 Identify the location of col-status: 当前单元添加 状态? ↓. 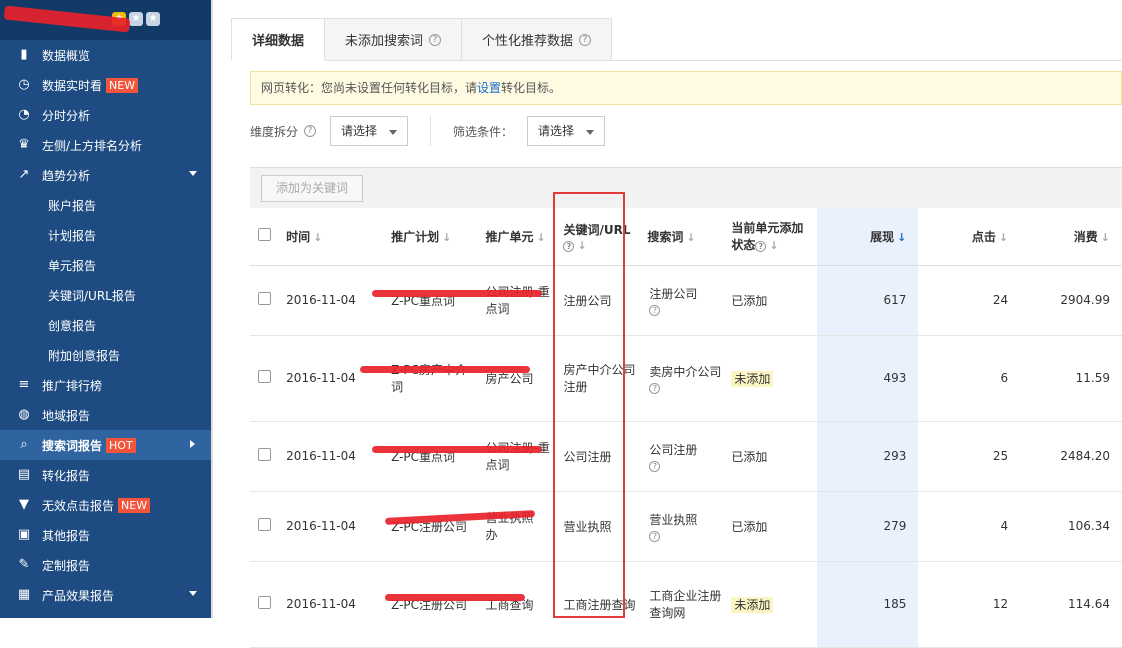
(771, 237).